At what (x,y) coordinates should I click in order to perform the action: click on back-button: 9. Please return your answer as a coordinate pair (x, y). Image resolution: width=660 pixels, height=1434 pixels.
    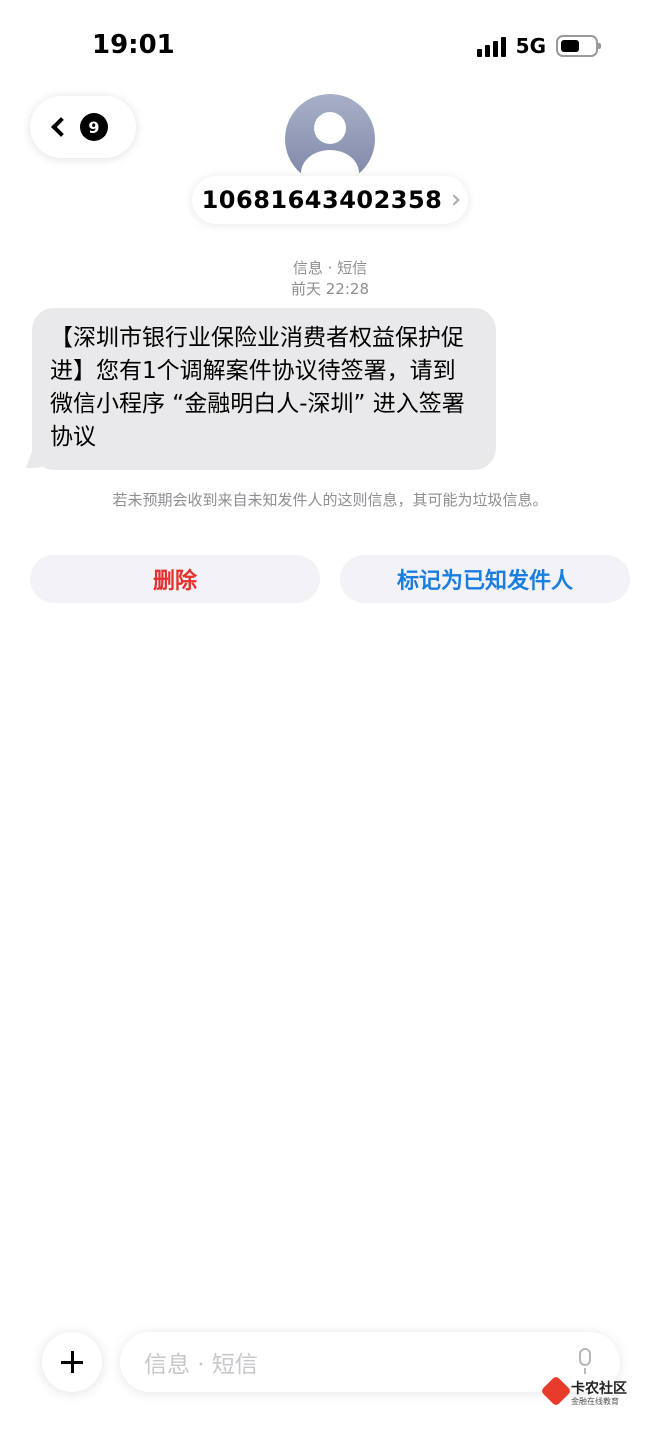
    Looking at the image, I should click on (83, 127).